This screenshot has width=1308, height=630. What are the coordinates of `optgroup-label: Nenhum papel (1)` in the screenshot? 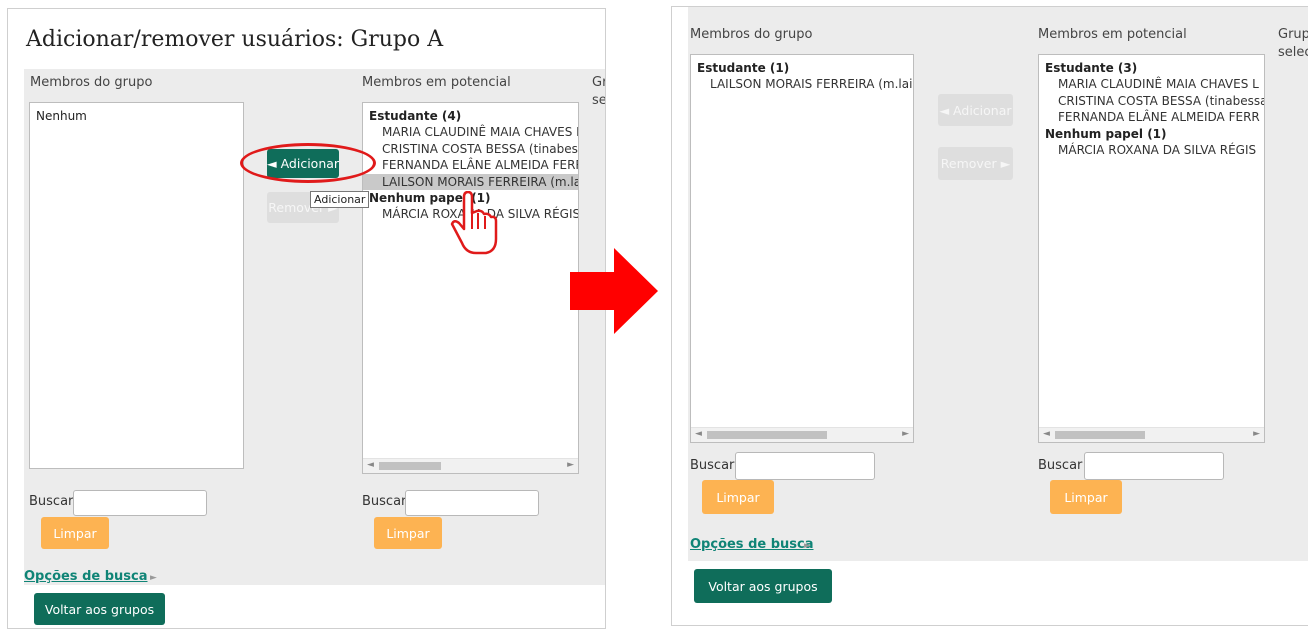 It's located at (1106, 133).